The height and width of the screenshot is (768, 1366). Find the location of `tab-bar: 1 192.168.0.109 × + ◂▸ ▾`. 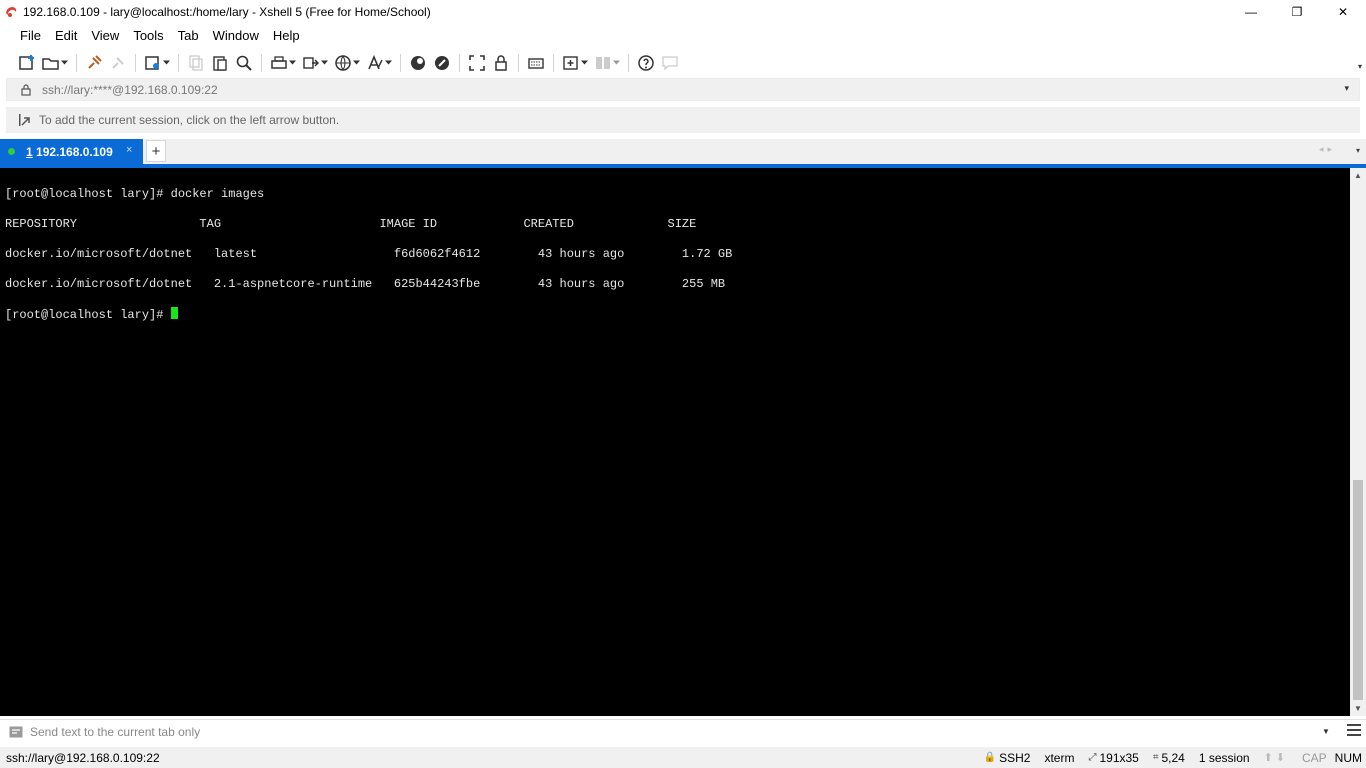

tab-bar: 1 192.168.0.109 × + ◂▸ ▾ is located at coordinates (683, 151).